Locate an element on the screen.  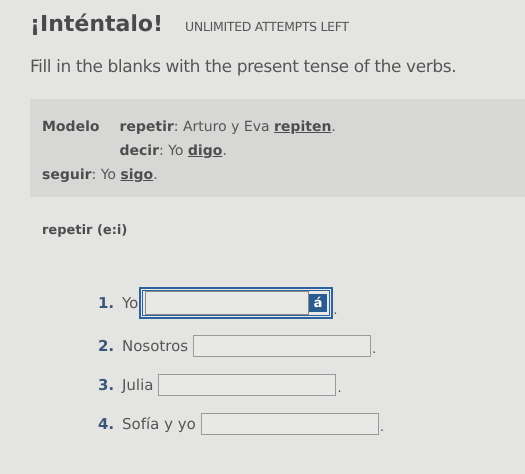
verb-heading: repetir (e:i) is located at coordinates (85, 230).